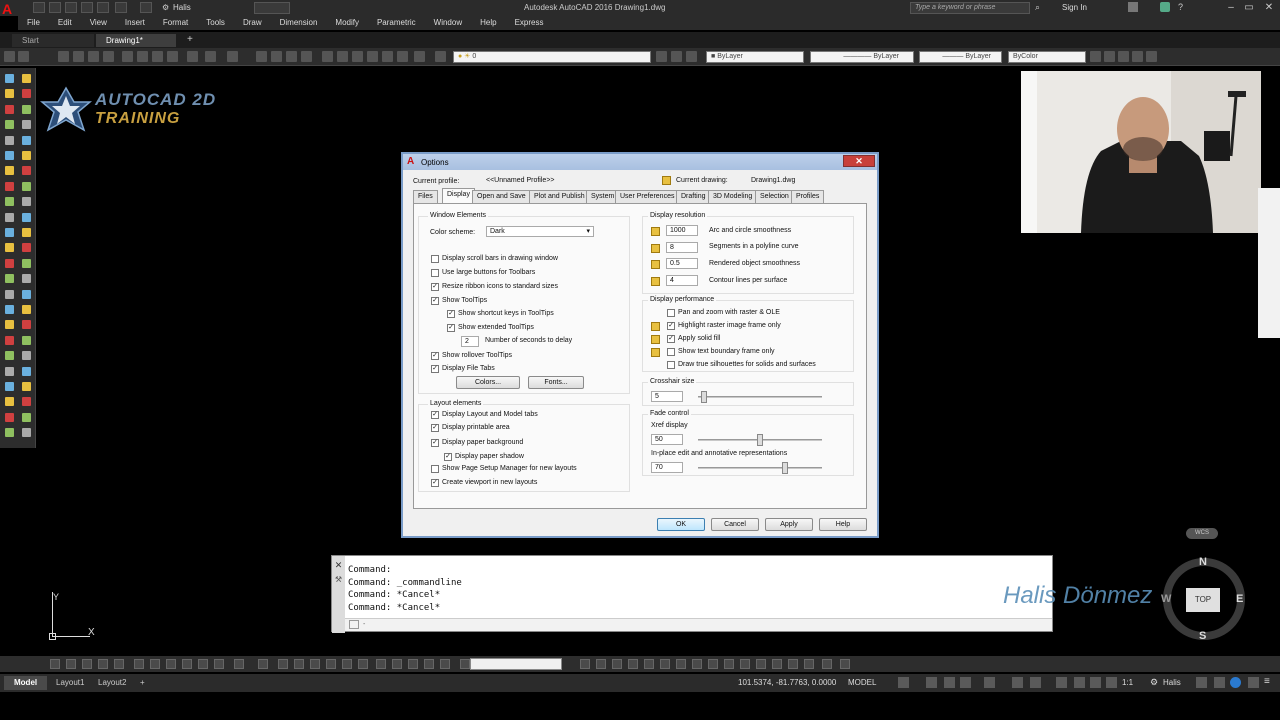  I want to click on workspace-dropdown: Halis, so click(182, 7).